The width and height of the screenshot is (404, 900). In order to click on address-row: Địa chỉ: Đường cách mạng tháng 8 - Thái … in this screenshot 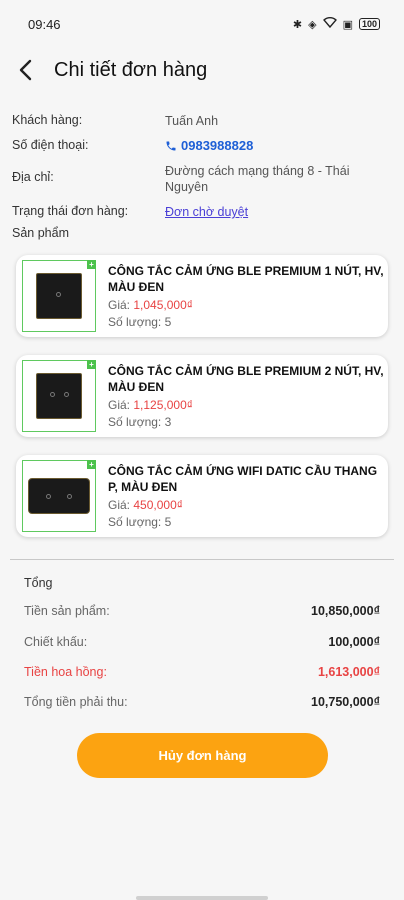, I will do `click(202, 177)`.